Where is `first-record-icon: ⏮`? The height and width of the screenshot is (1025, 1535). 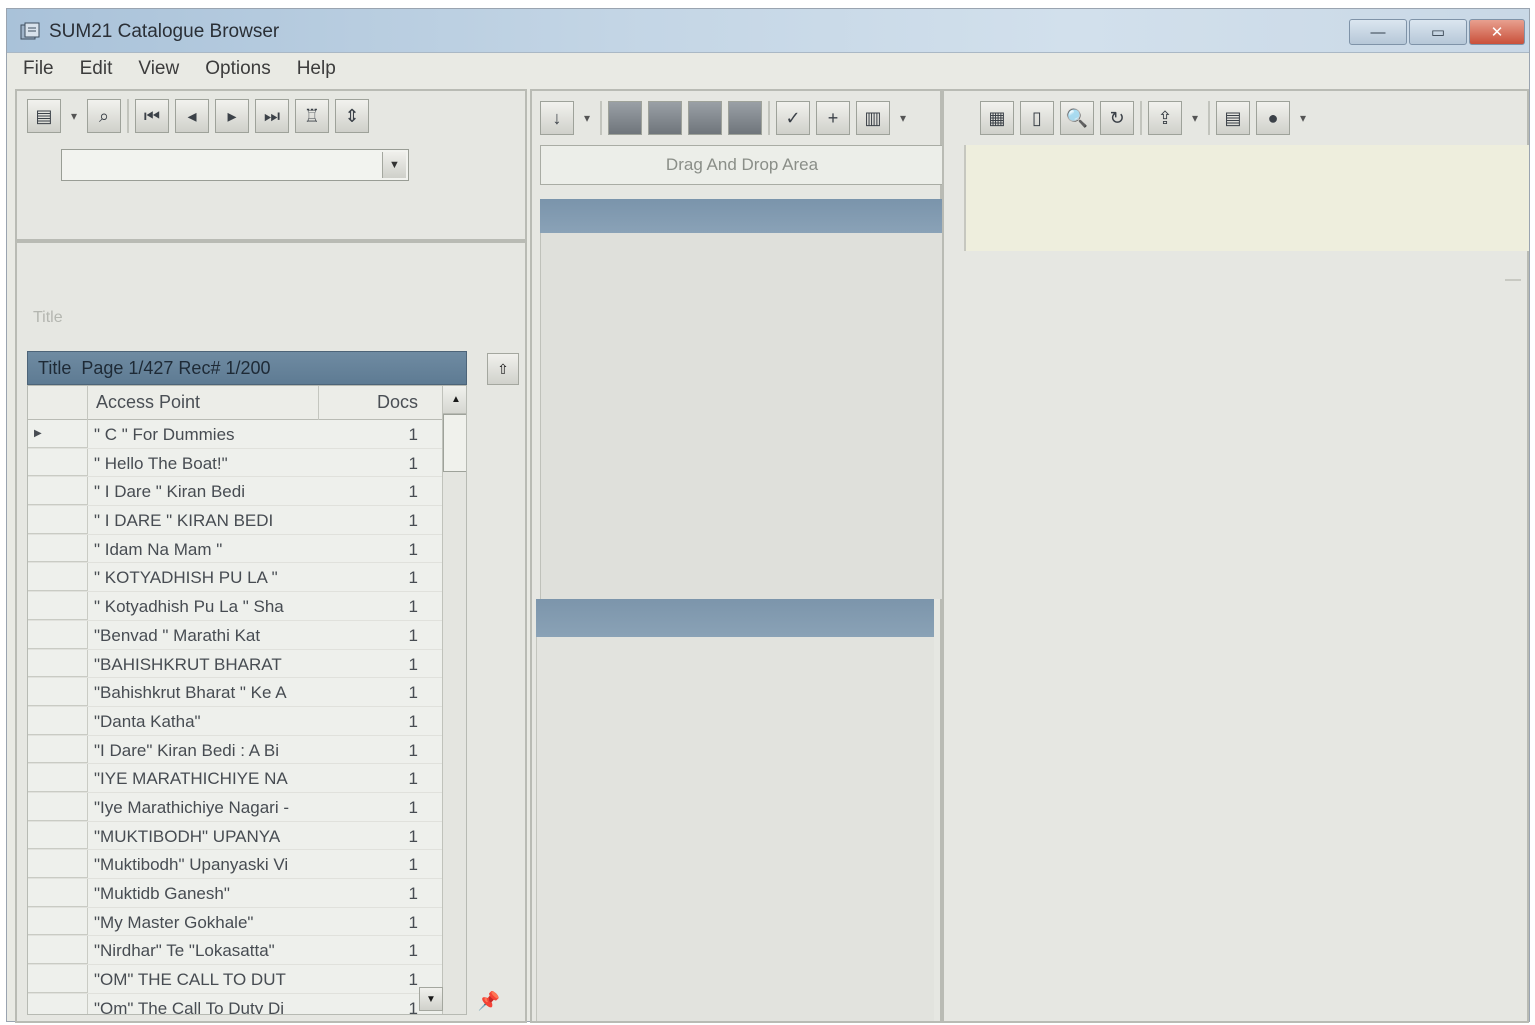
first-record-icon: ⏮ is located at coordinates (152, 116).